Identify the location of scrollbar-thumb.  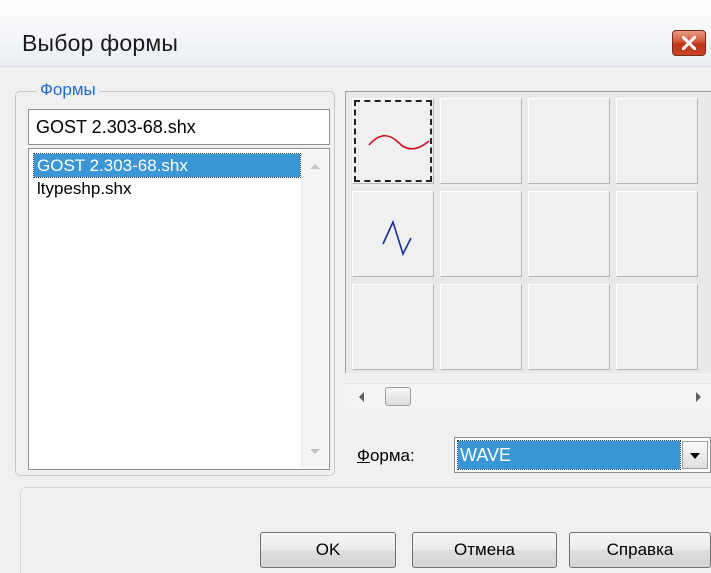
(398, 396).